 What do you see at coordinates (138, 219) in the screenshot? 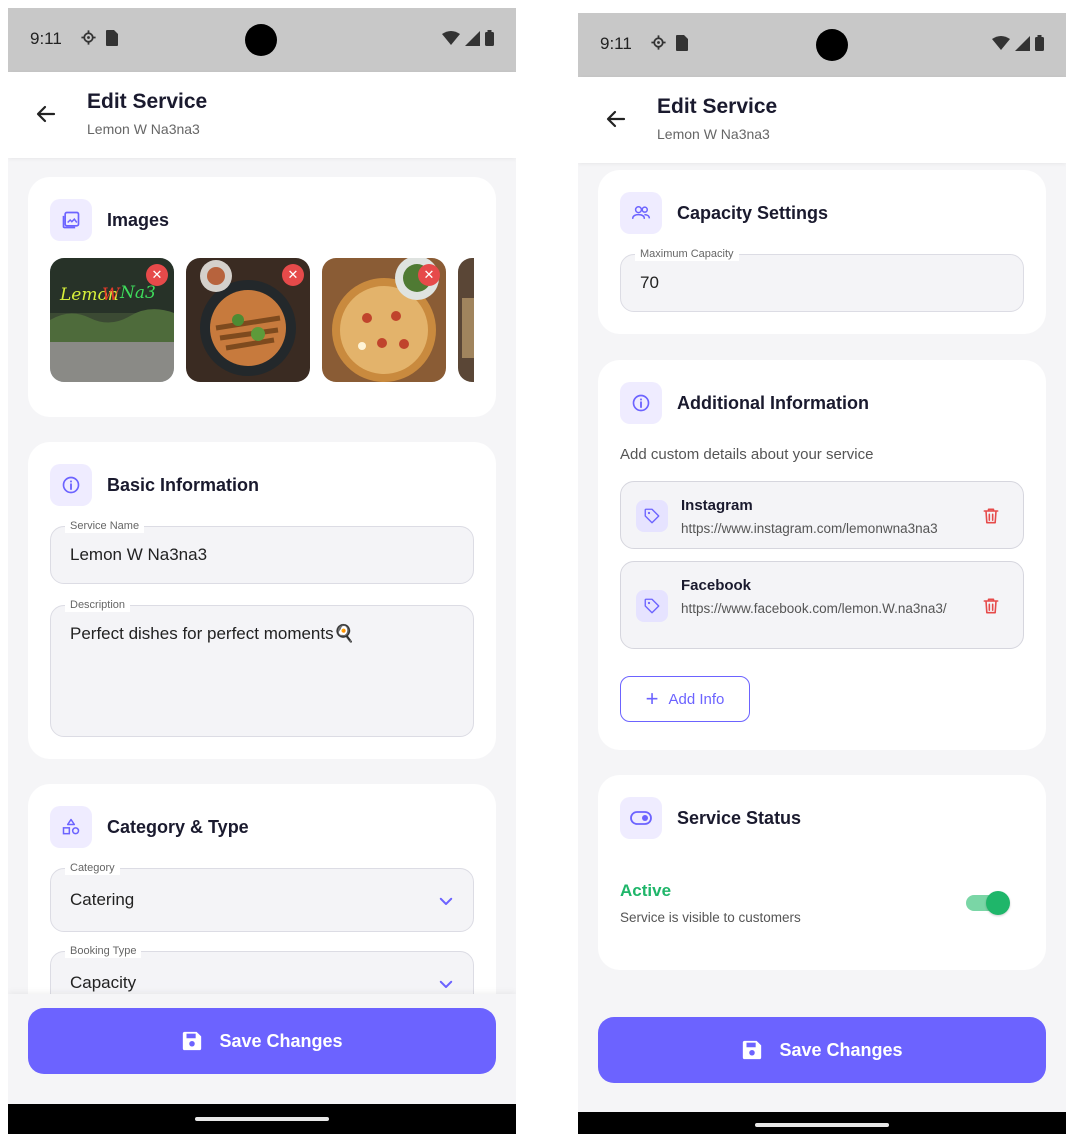
I see `images-title: Images` at bounding box center [138, 219].